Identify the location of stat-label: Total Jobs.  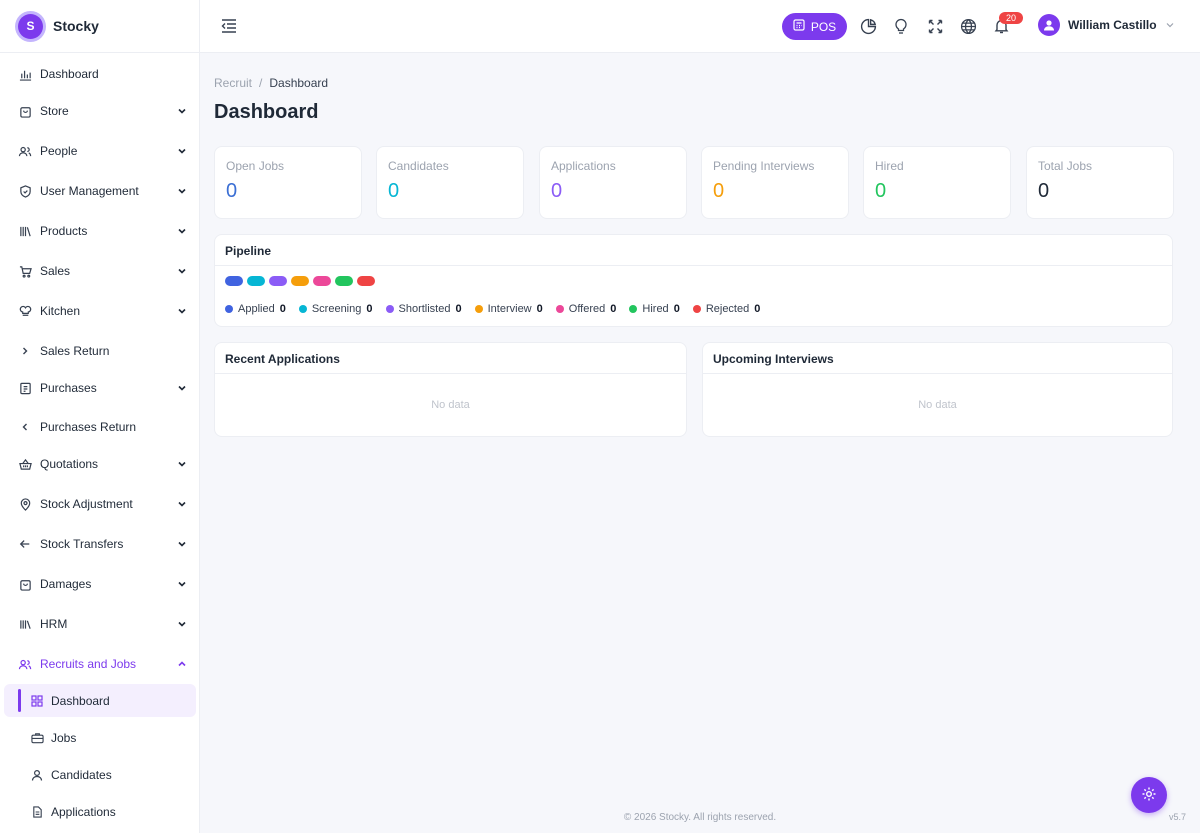
(1065, 166).